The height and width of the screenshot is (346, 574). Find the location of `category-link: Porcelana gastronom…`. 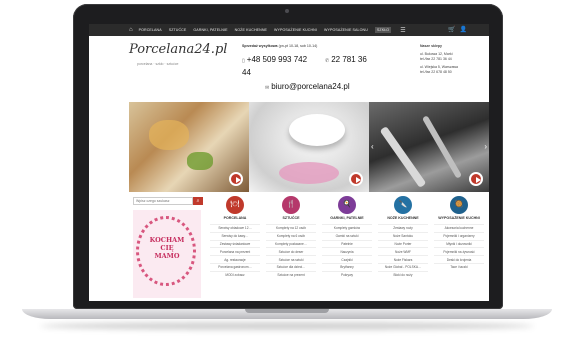

category-link: Porcelana gastronom… is located at coordinates (235, 266).